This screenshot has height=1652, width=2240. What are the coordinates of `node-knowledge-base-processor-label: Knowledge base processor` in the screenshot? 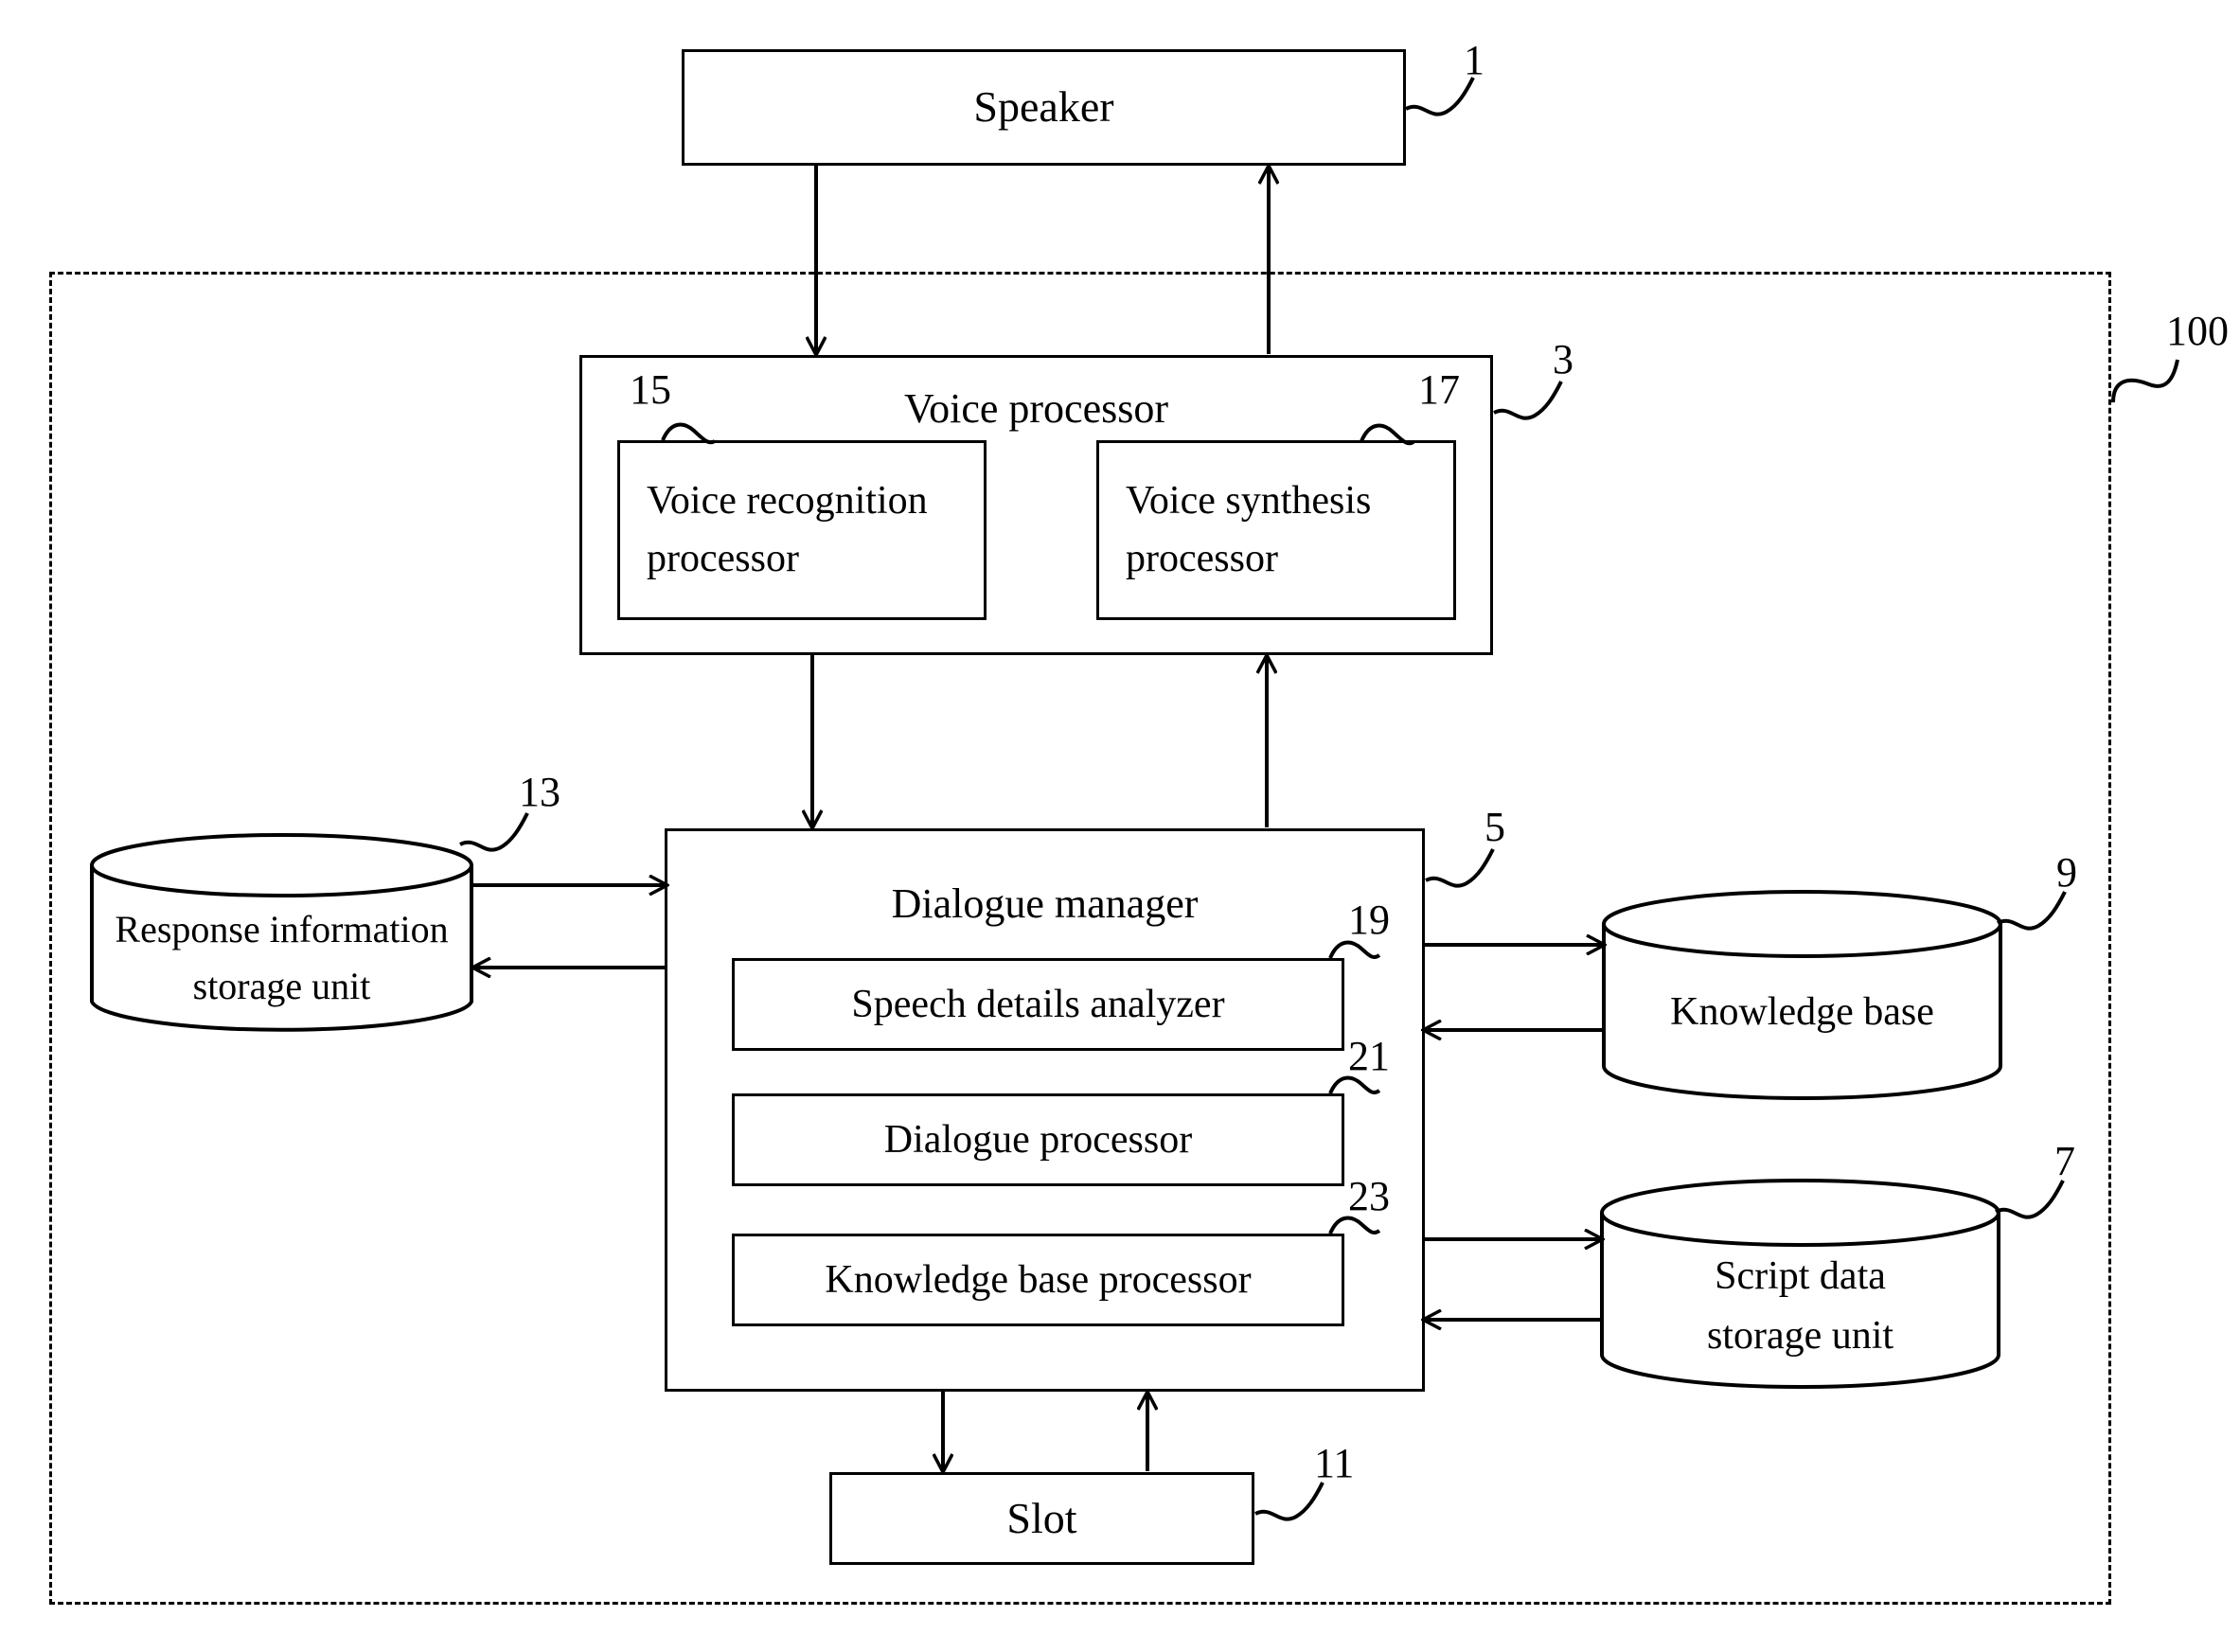 It's located at (1038, 1279).